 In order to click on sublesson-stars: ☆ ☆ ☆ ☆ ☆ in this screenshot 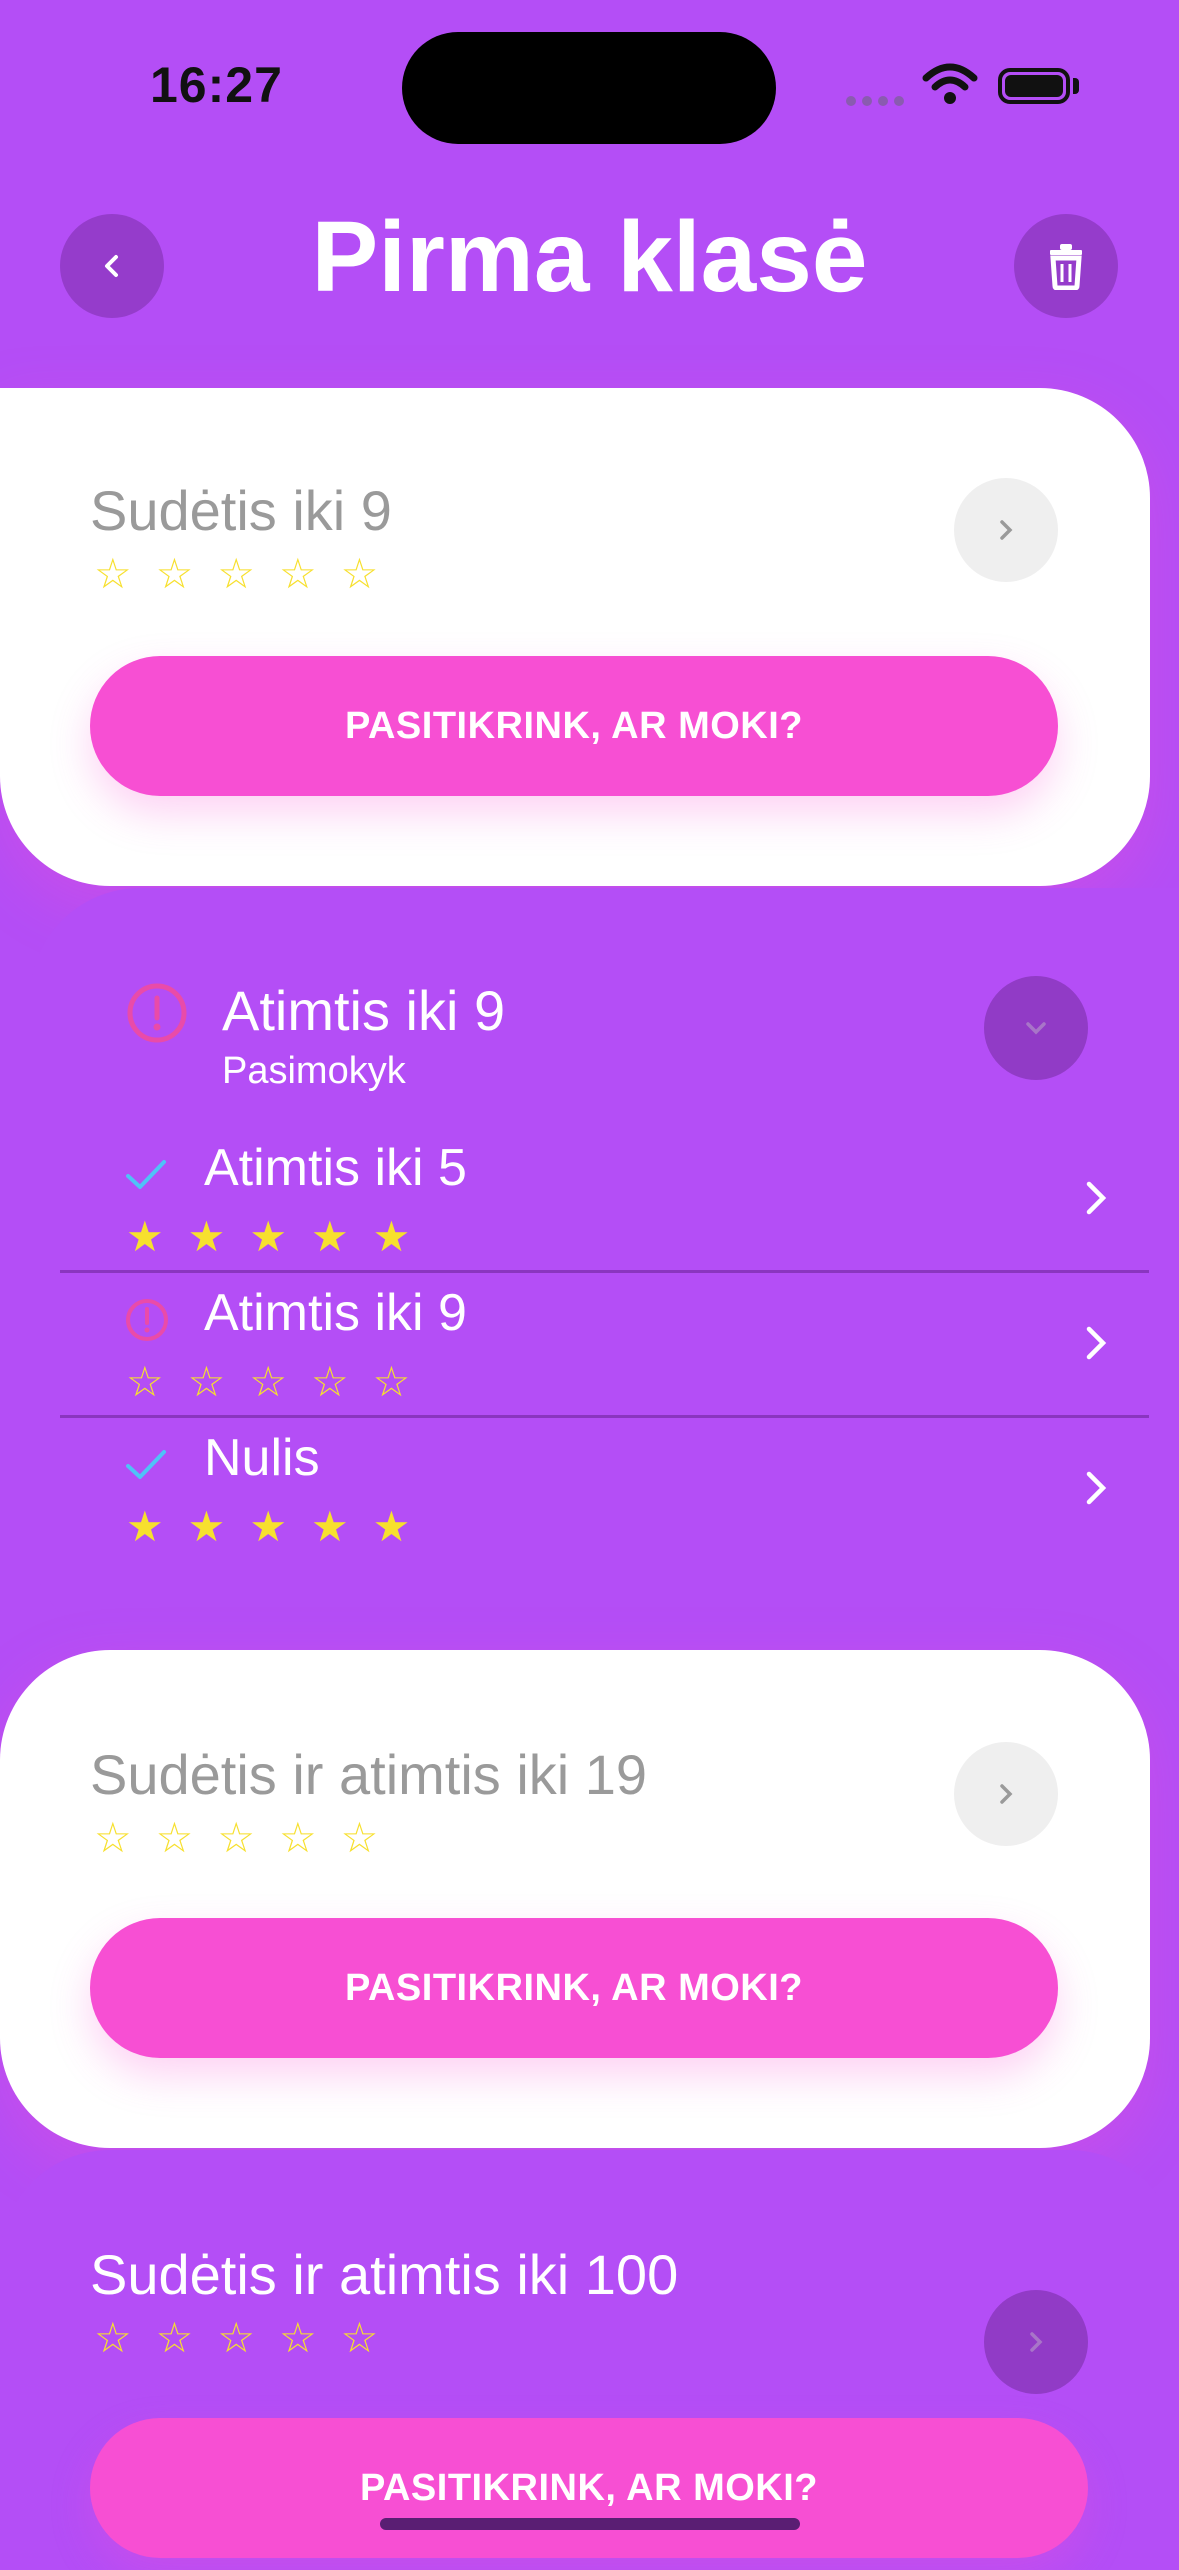, I will do `click(268, 1382)`.